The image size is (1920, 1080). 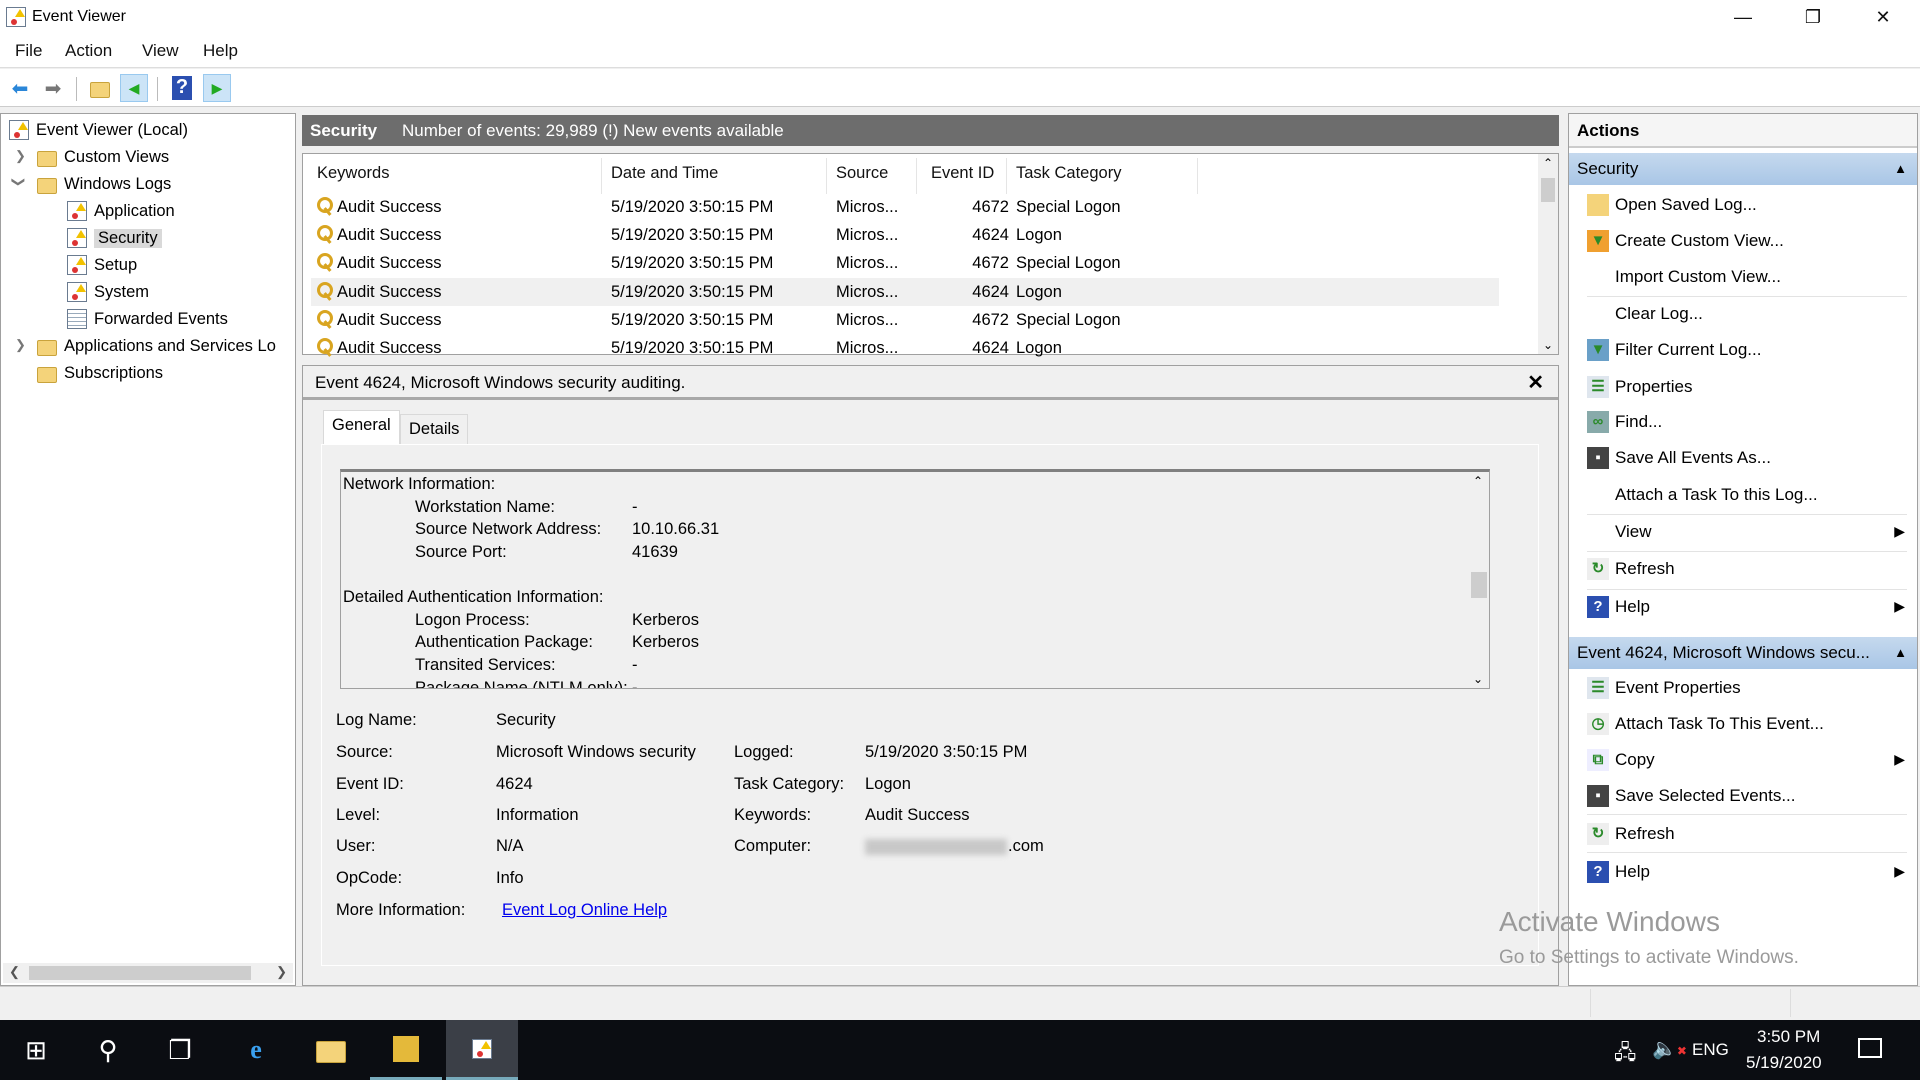 I want to click on description-scrollbar: ⌃ ⌄, so click(x=1478, y=580).